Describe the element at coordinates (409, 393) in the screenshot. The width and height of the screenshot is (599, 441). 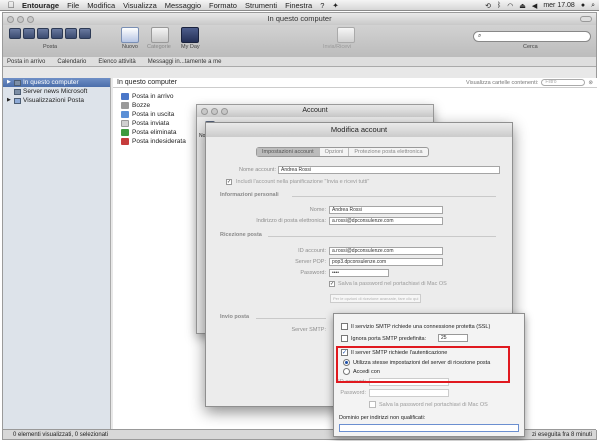
I see `smtp-password-field` at that location.